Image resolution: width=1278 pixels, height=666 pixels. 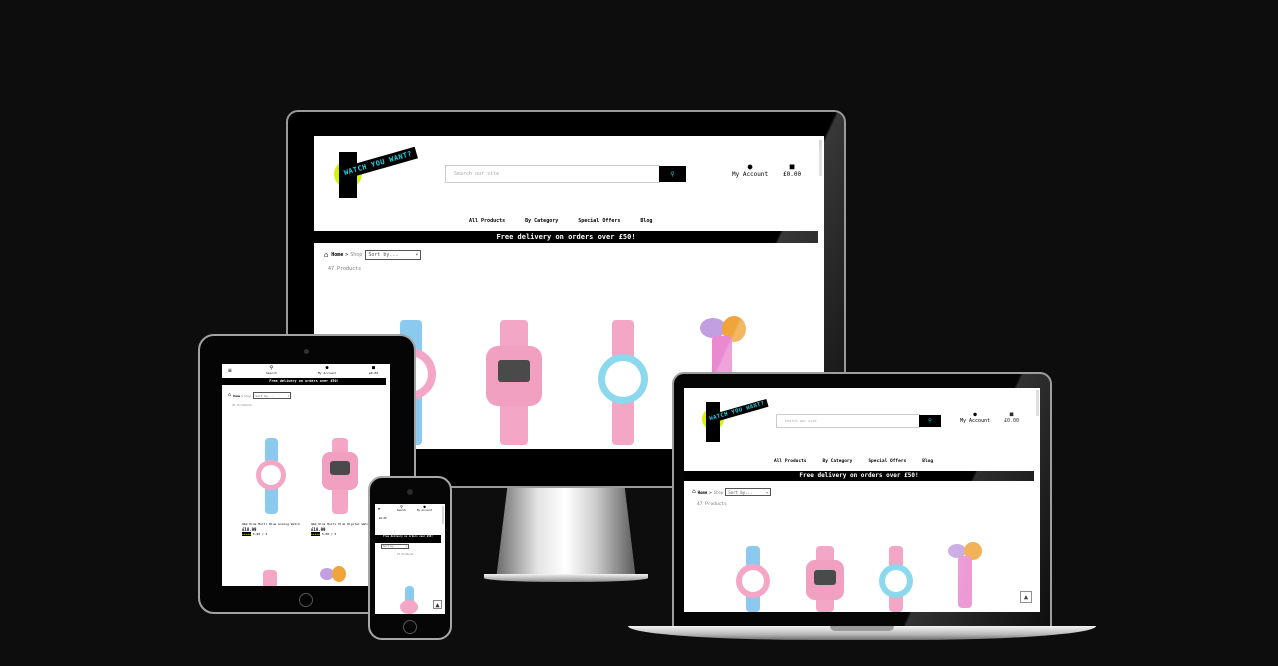 What do you see at coordinates (750, 166) in the screenshot?
I see `user-icon: ●` at bounding box center [750, 166].